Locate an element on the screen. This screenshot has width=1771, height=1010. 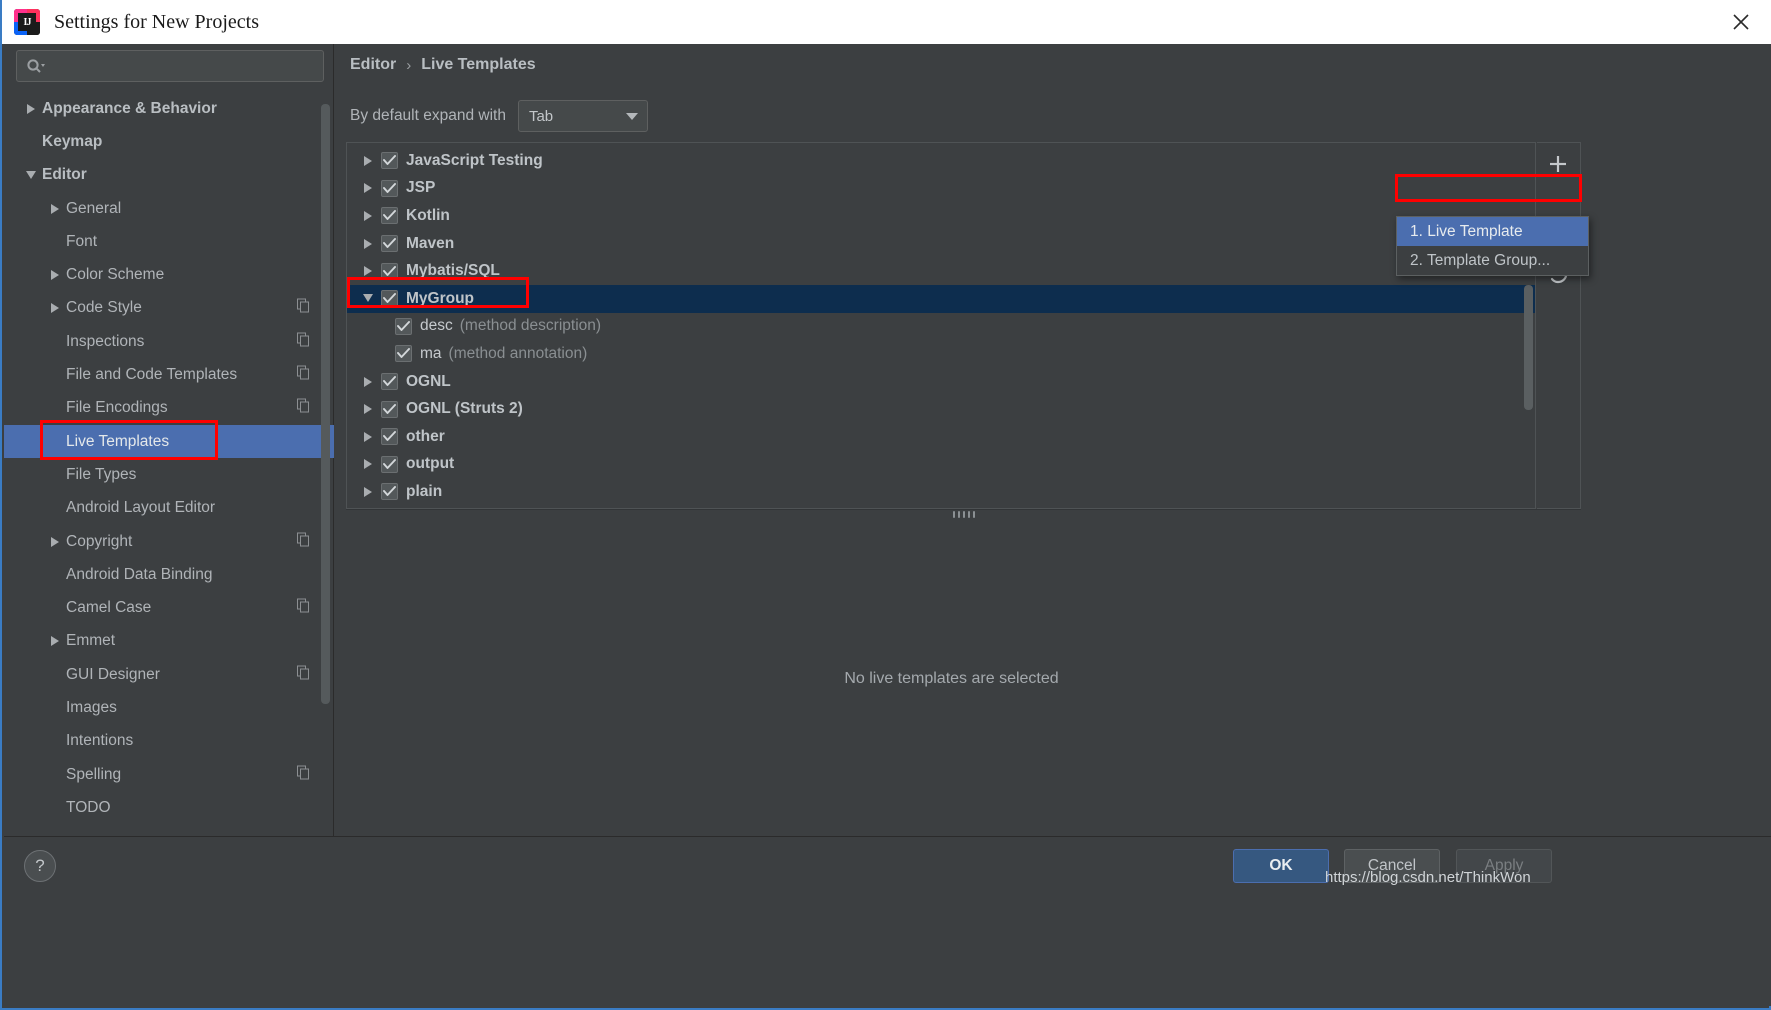
horizontal-splitter is located at coordinates (963, 513).